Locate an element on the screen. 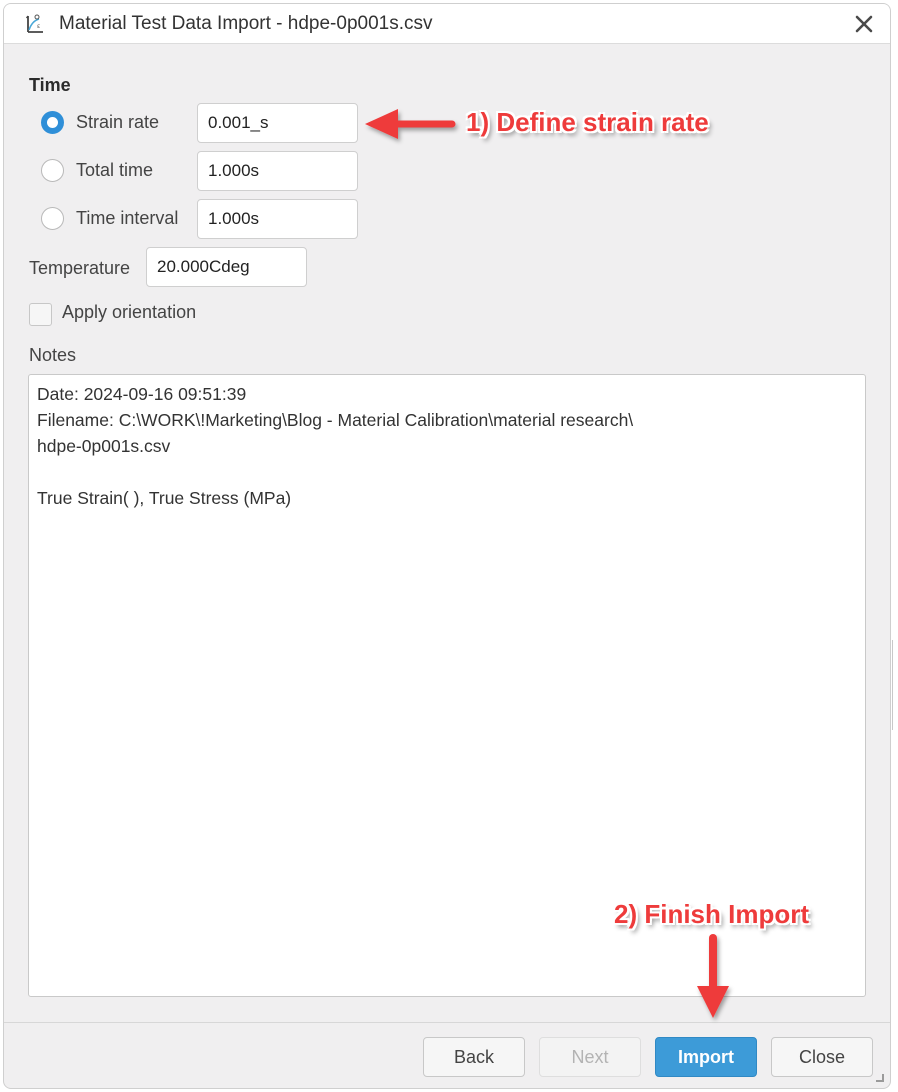 This screenshot has width=898, height=1092. close-icon is located at coordinates (864, 24).